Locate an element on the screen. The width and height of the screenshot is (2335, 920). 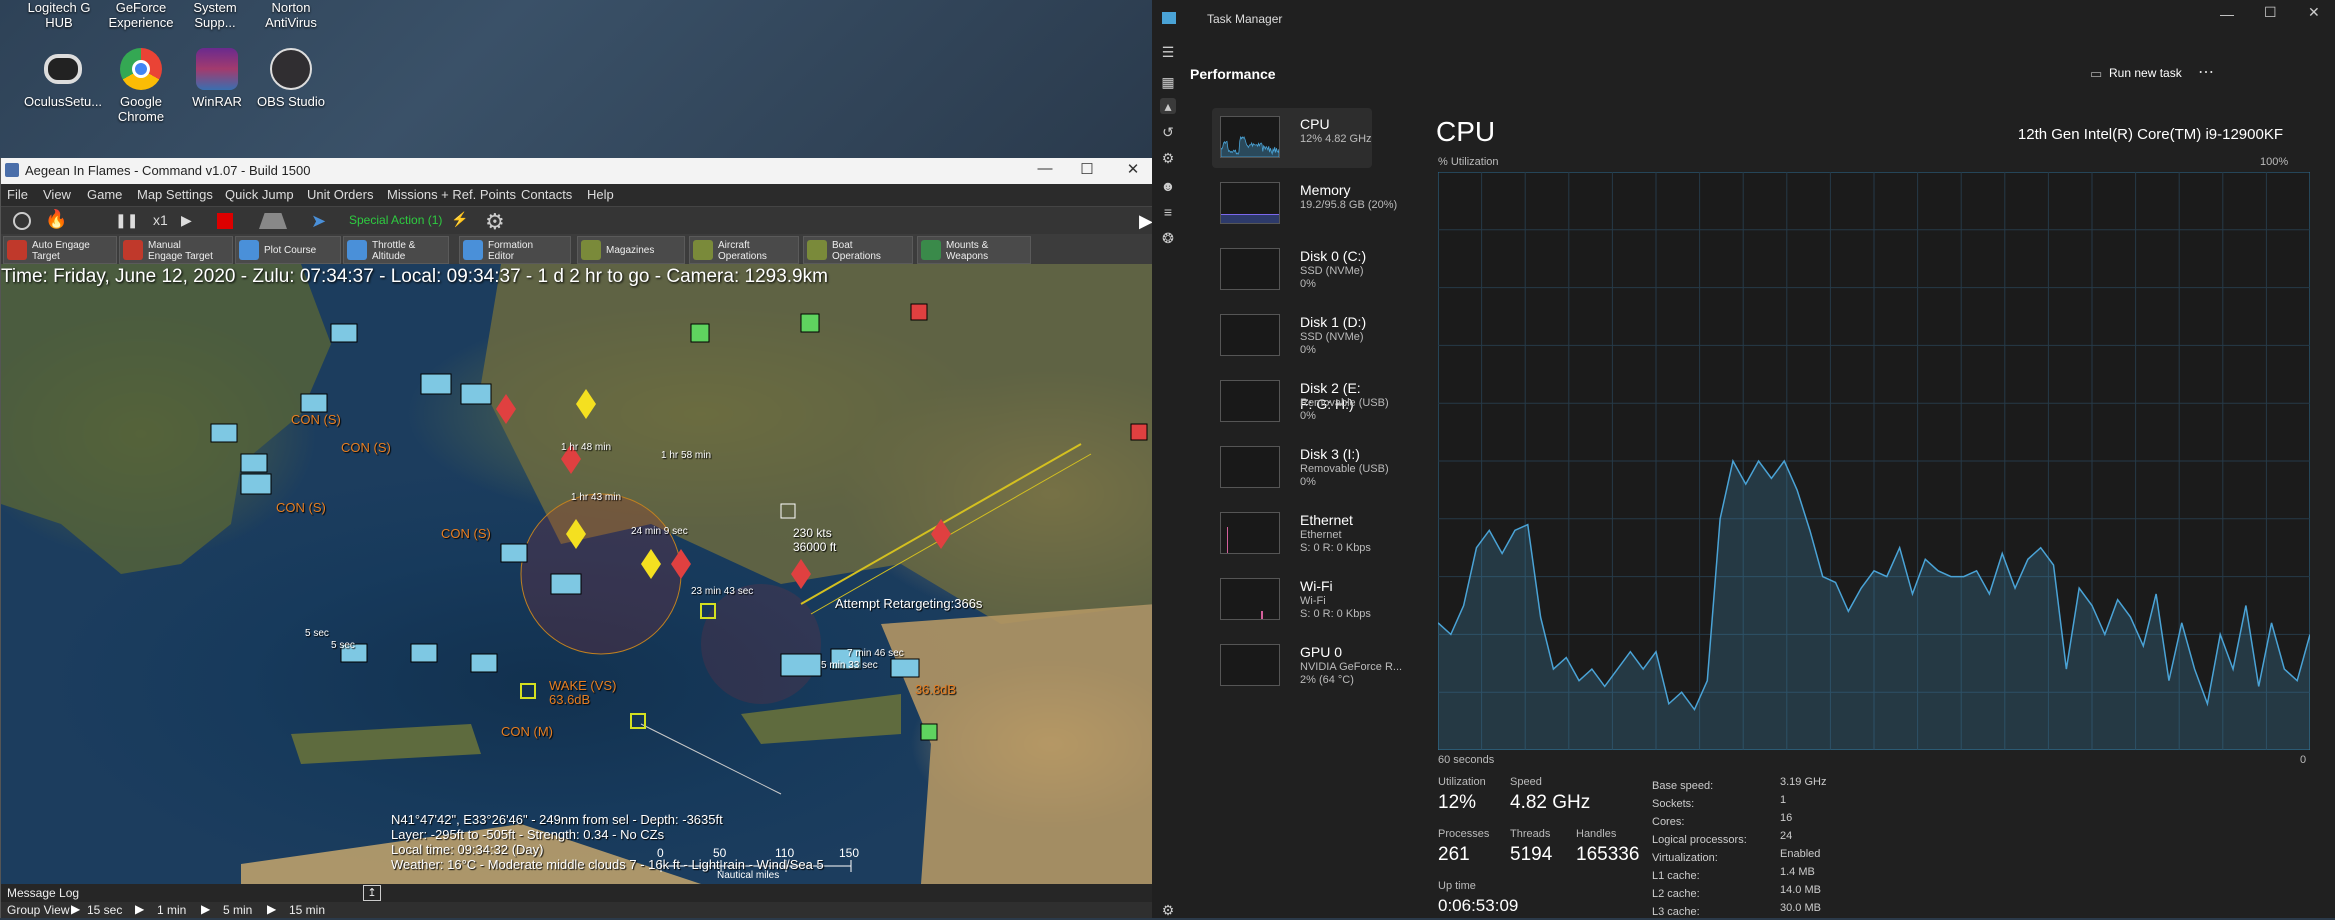
message-log-bar: Message Log ↥ is located at coordinates (579, 893).